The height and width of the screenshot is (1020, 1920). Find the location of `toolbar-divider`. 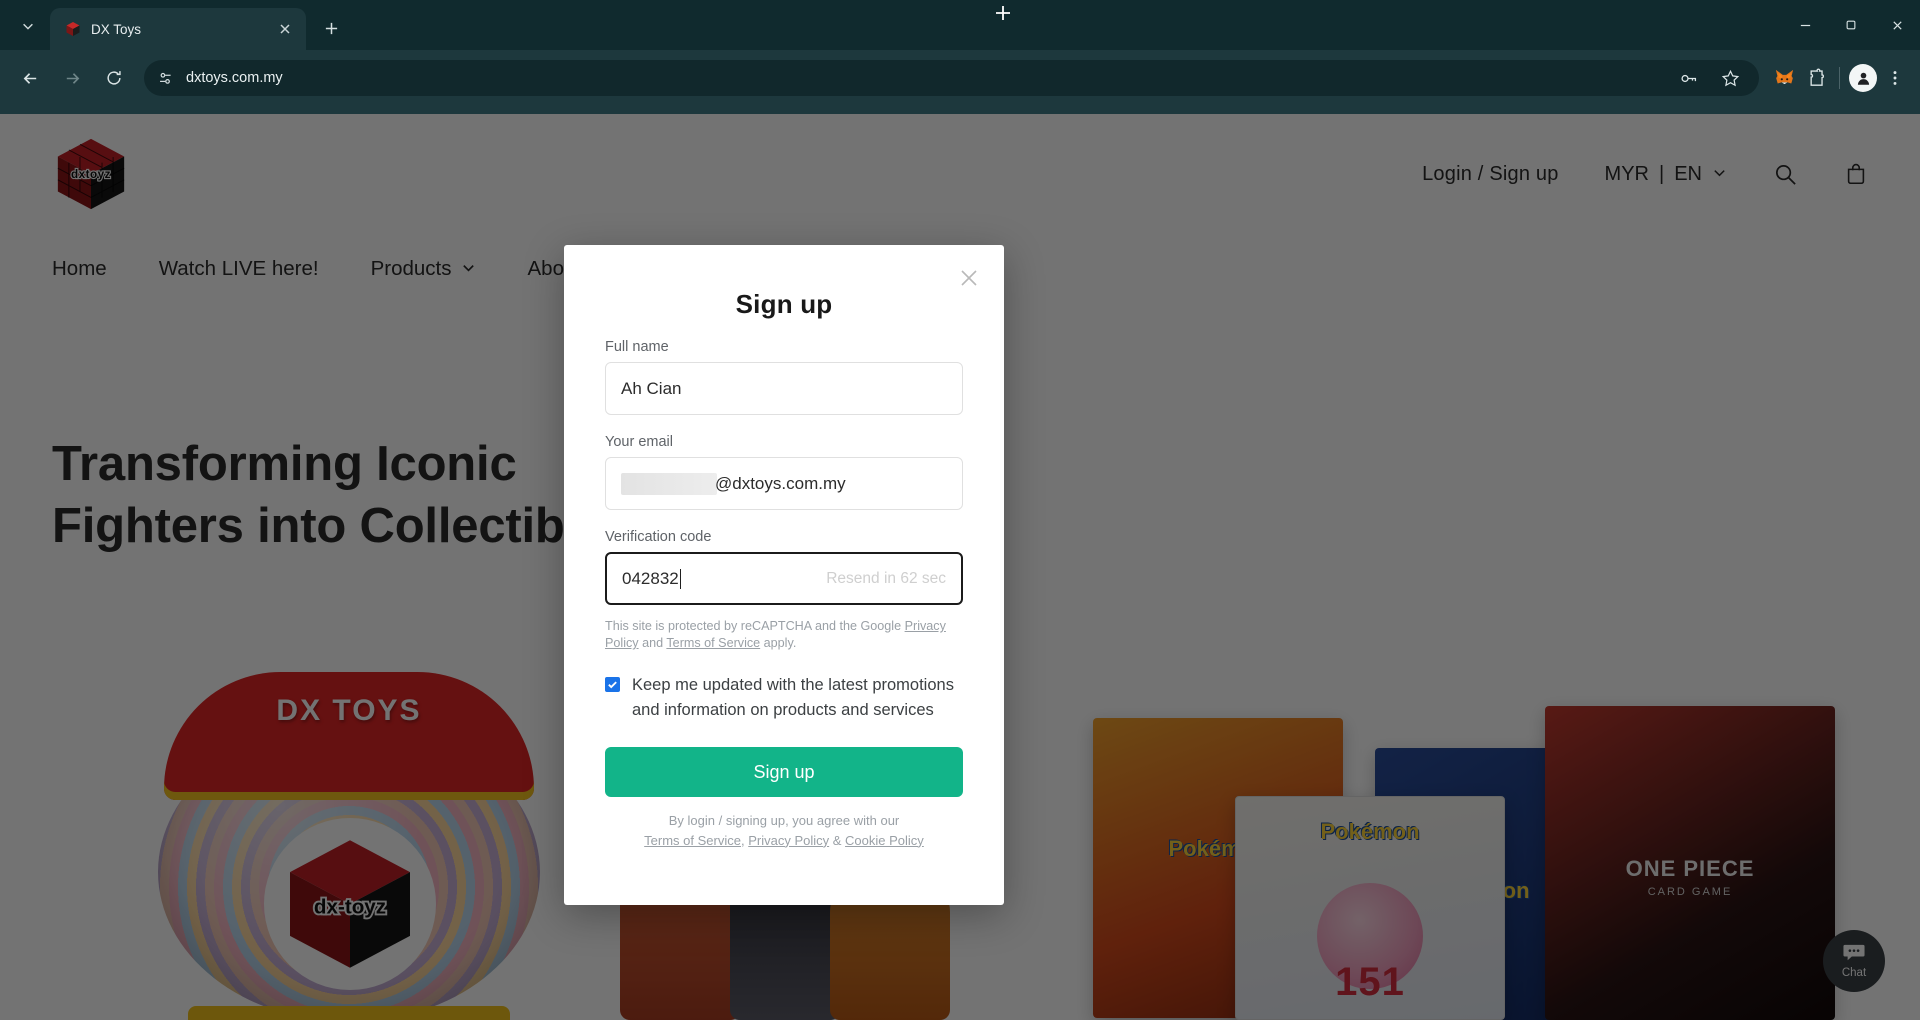

toolbar-divider is located at coordinates (1839, 78).